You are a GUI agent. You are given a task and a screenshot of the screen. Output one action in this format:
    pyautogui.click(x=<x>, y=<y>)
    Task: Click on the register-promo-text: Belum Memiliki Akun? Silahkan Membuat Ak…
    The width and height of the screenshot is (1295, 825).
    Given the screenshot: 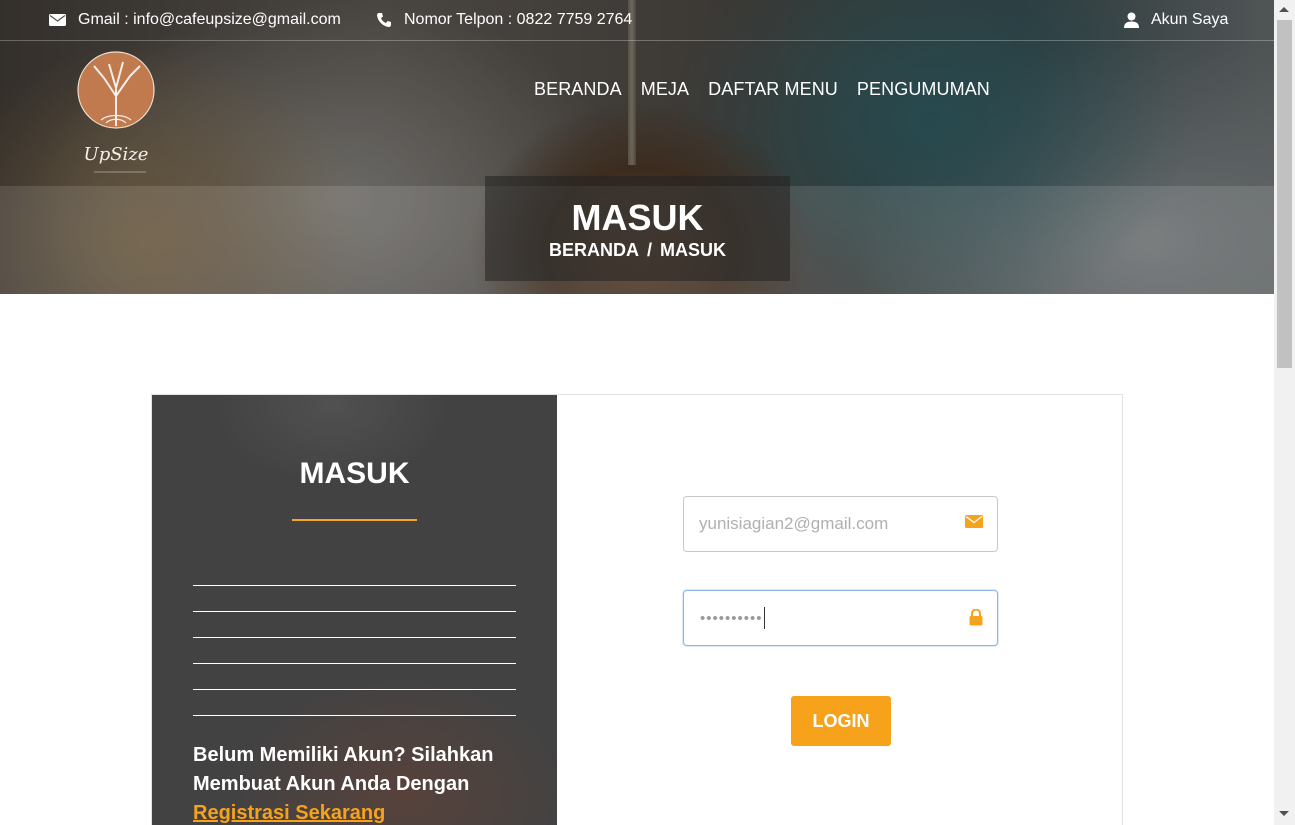 What is the action you would take?
    pyautogui.click(x=343, y=769)
    